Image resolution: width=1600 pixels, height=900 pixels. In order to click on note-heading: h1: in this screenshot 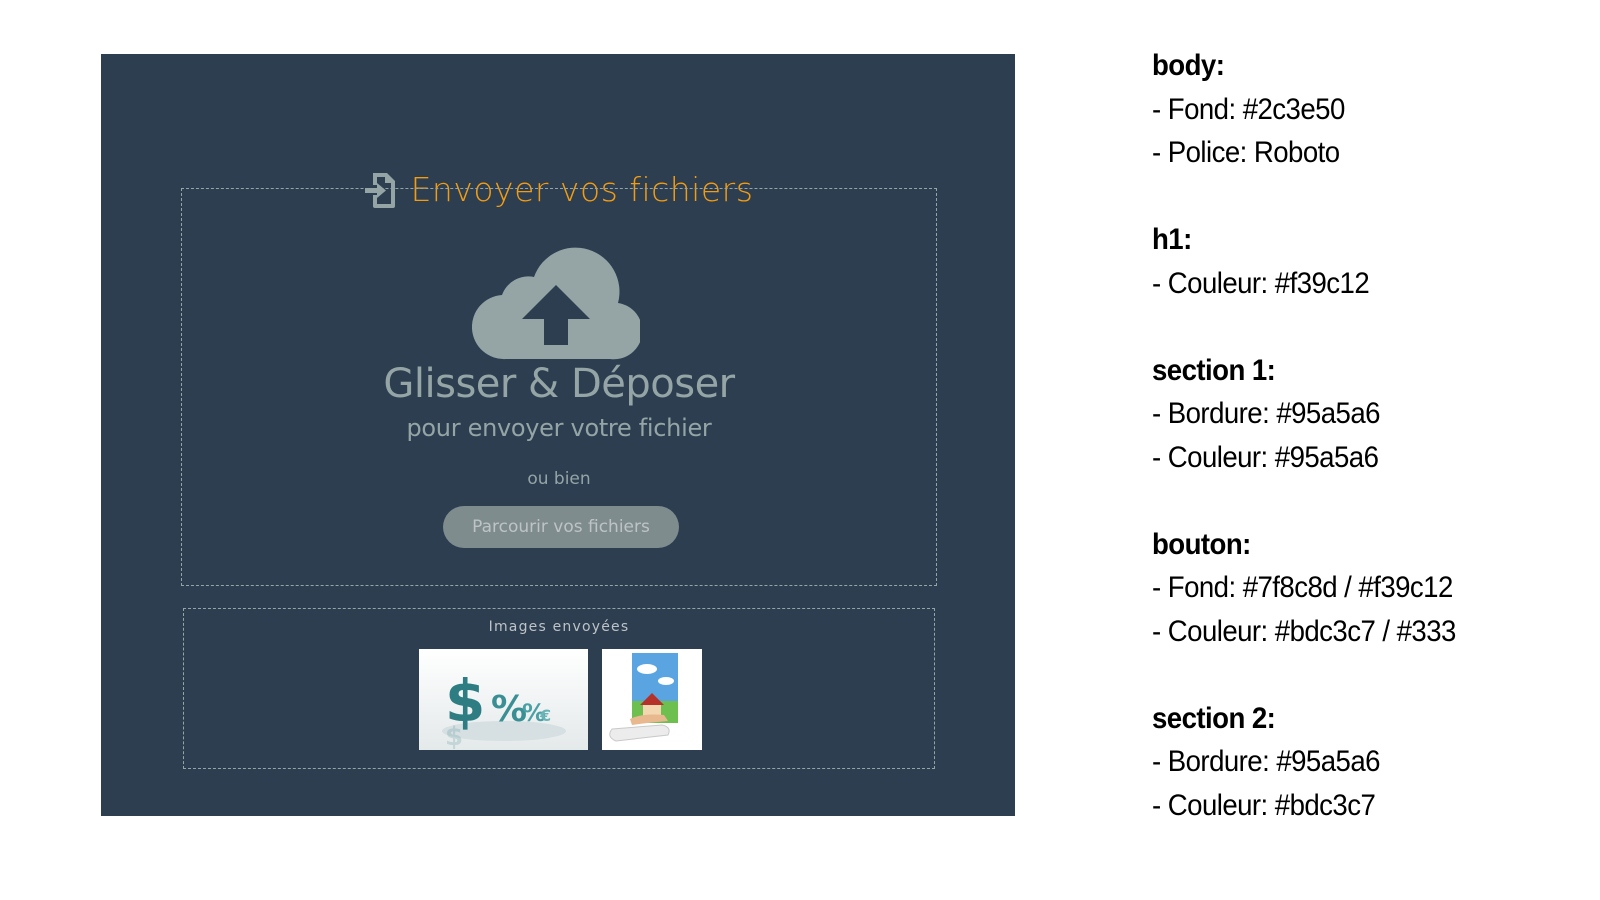, I will do `click(1172, 239)`.